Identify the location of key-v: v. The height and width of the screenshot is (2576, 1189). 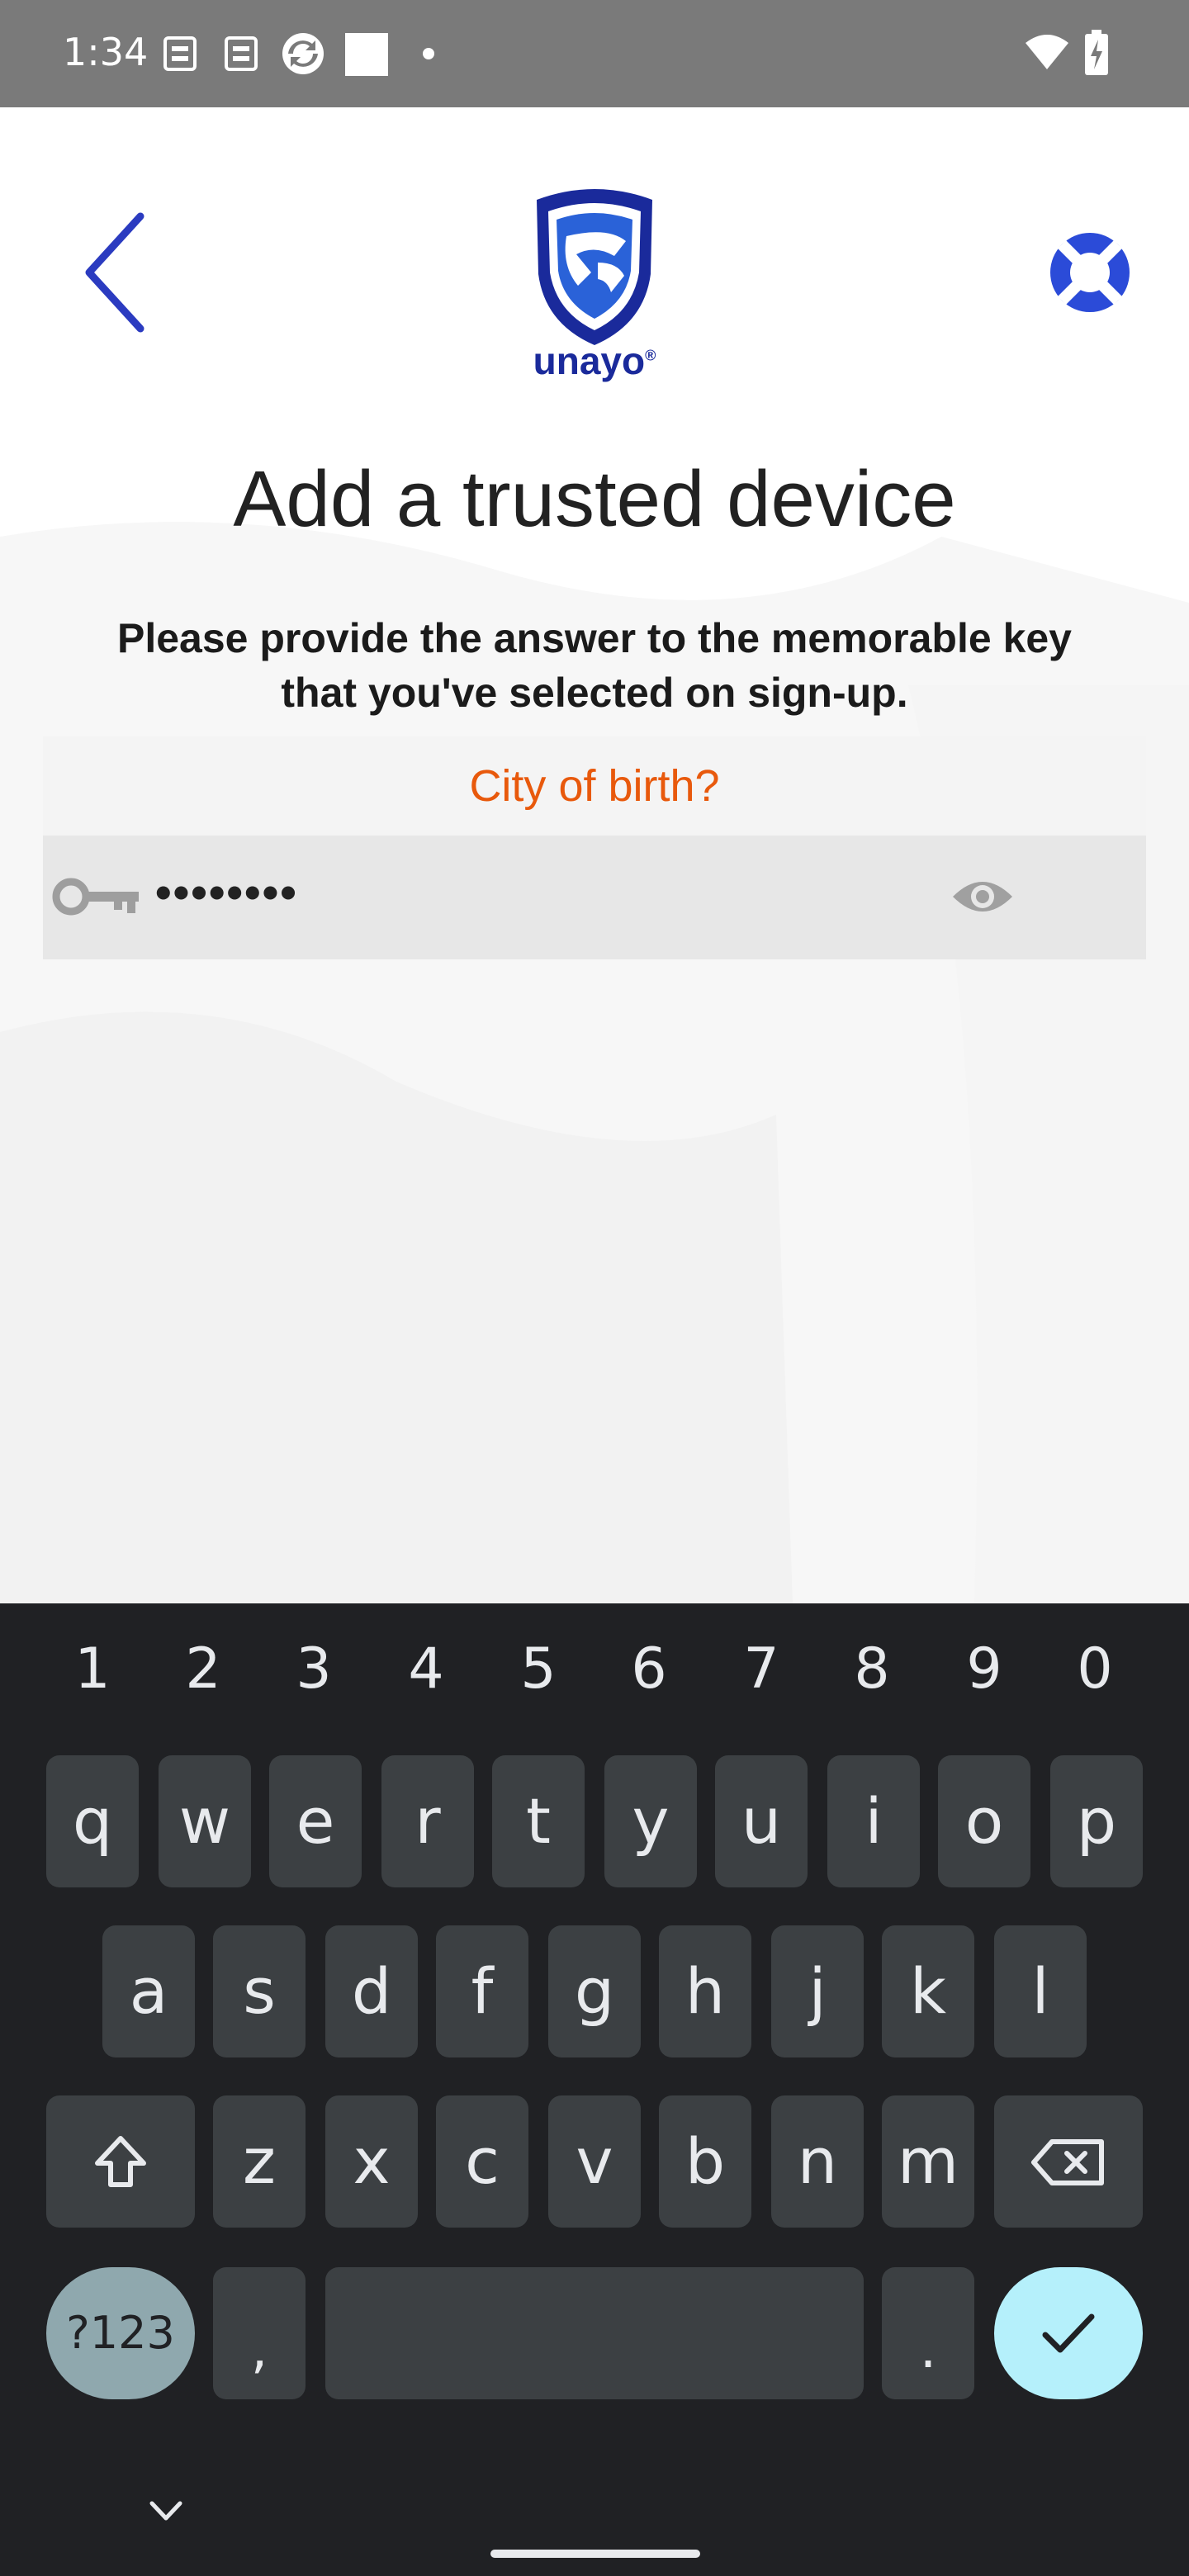
(594, 2161).